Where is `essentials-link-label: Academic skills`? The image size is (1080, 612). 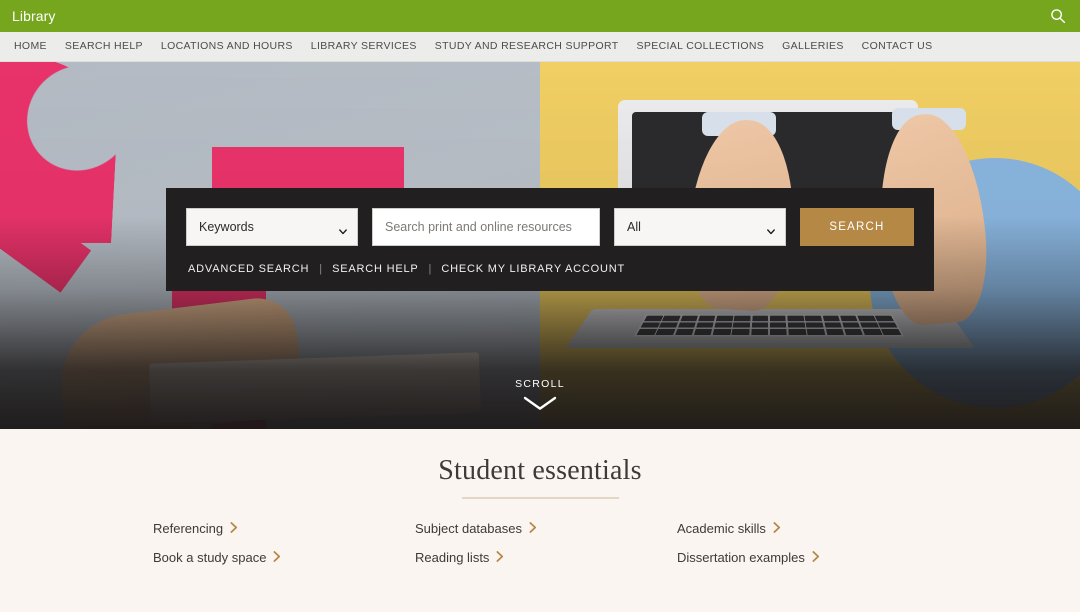
essentials-link-label: Academic skills is located at coordinates (721, 528).